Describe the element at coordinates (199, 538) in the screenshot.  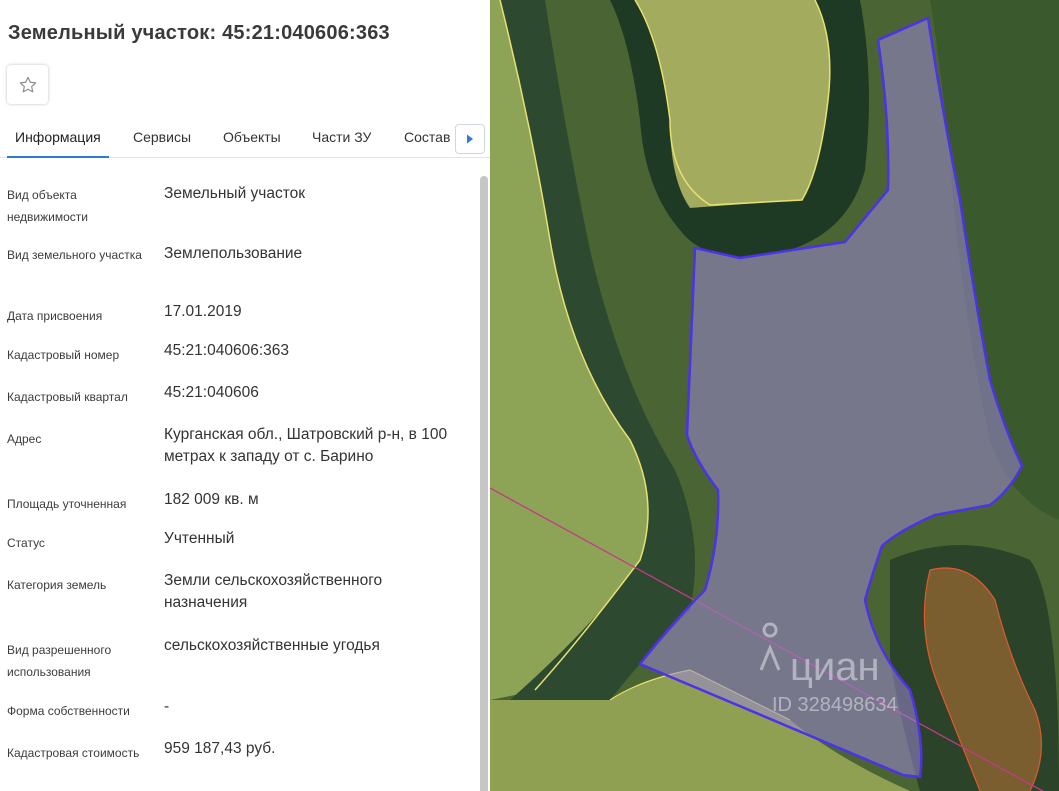
I see `field-value: Учтенный` at that location.